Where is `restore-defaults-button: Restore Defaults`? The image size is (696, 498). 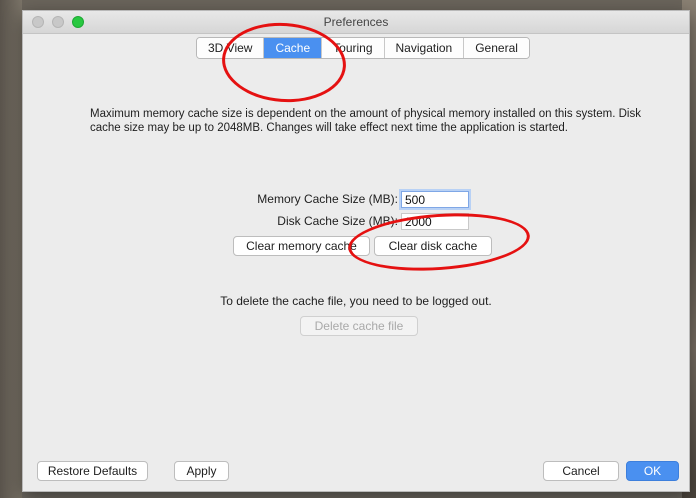 restore-defaults-button: Restore Defaults is located at coordinates (92, 471).